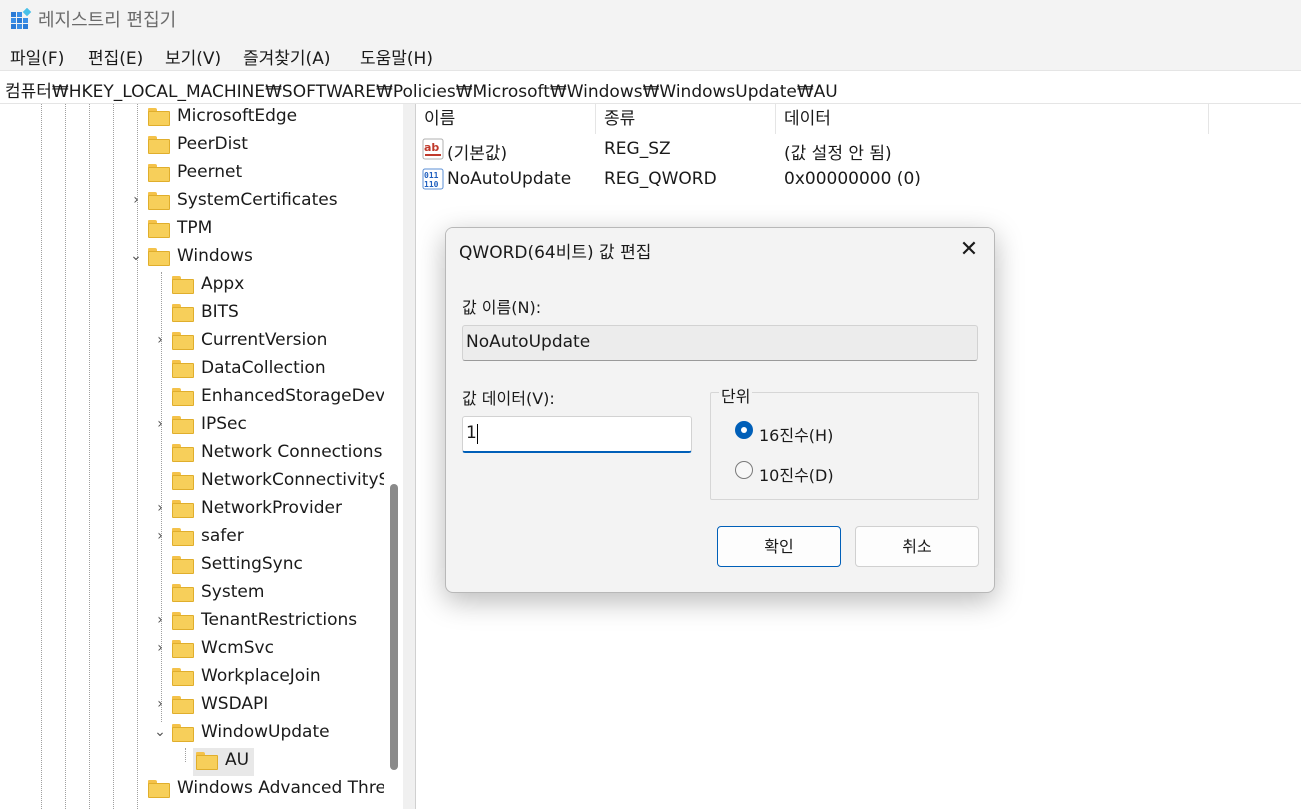  Describe the element at coordinates (220, 312) in the screenshot. I see `tree-item-label: BITS` at that location.